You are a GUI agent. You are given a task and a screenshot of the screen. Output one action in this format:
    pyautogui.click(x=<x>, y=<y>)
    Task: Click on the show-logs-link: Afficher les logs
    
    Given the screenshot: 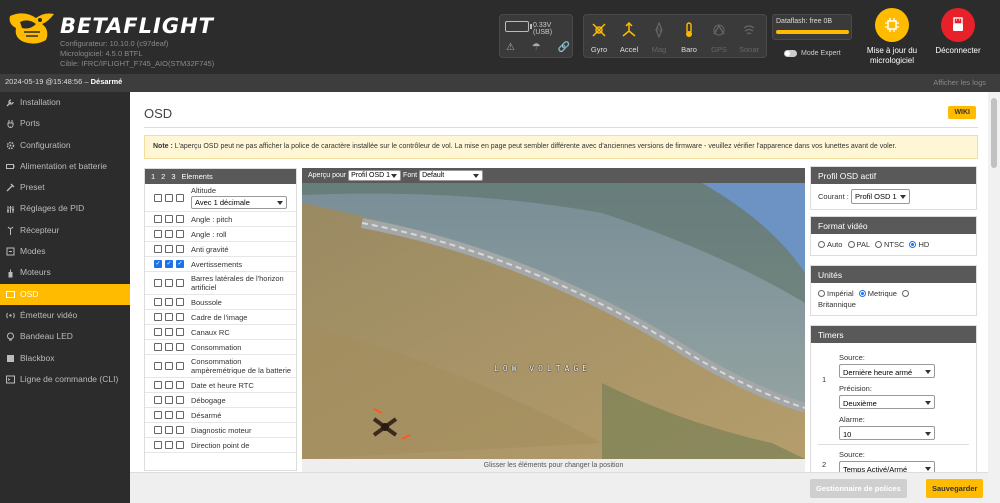 What is the action you would take?
    pyautogui.click(x=959, y=82)
    